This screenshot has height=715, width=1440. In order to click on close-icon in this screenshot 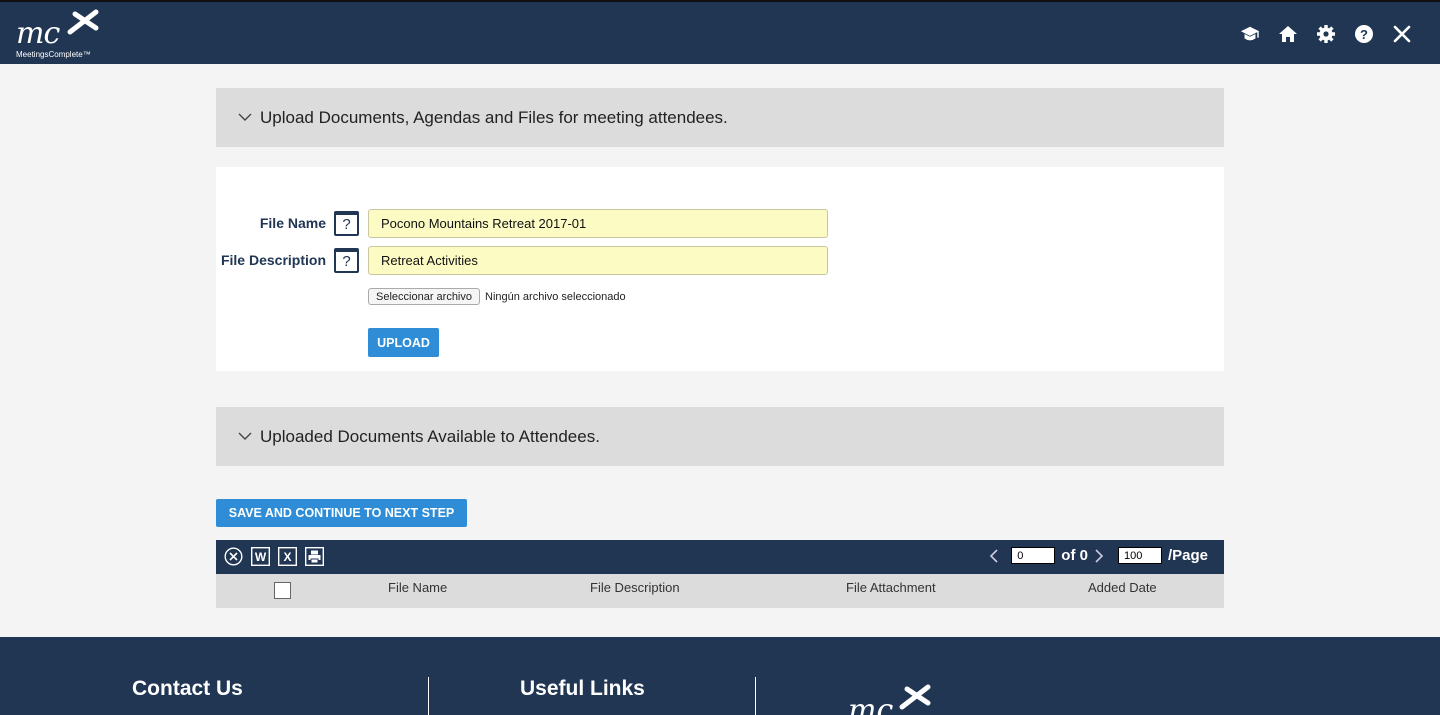, I will do `click(1402, 34)`.